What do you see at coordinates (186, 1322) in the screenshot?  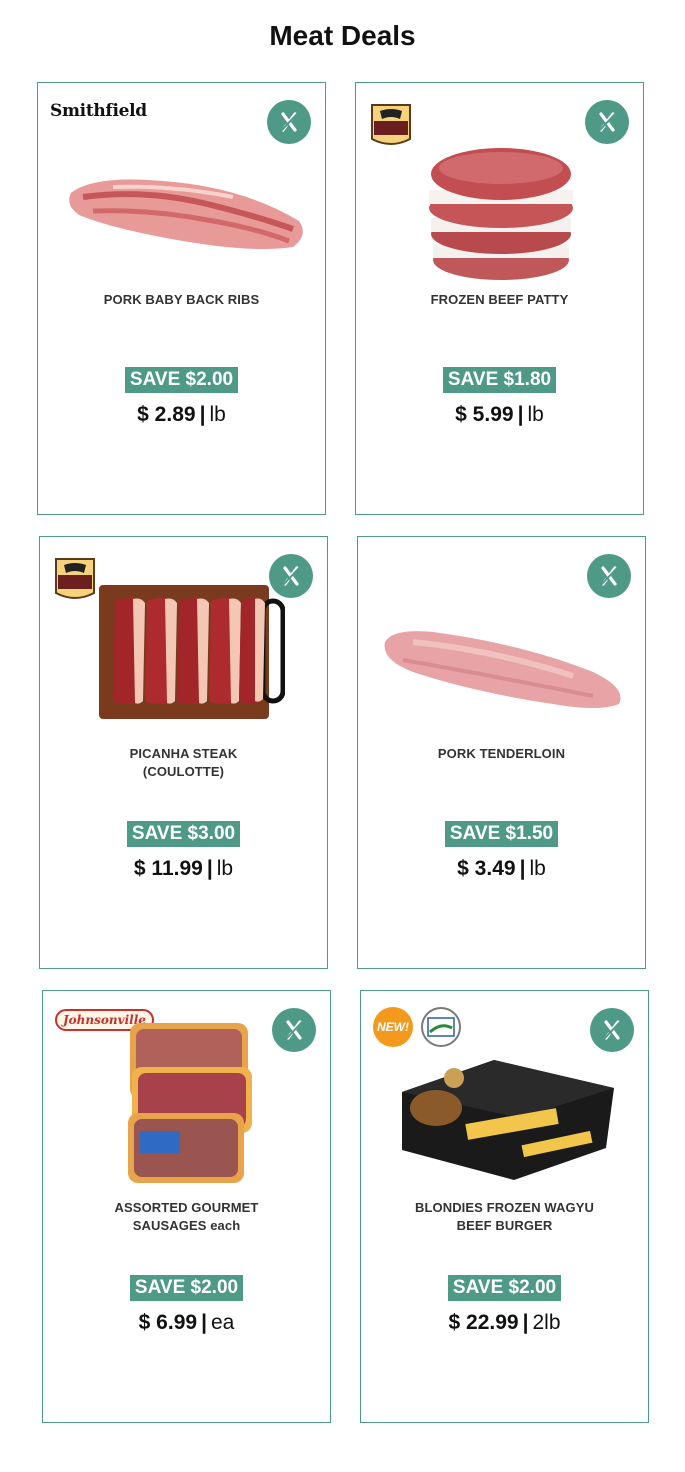 I see `price: $ 6.99 | ea` at bounding box center [186, 1322].